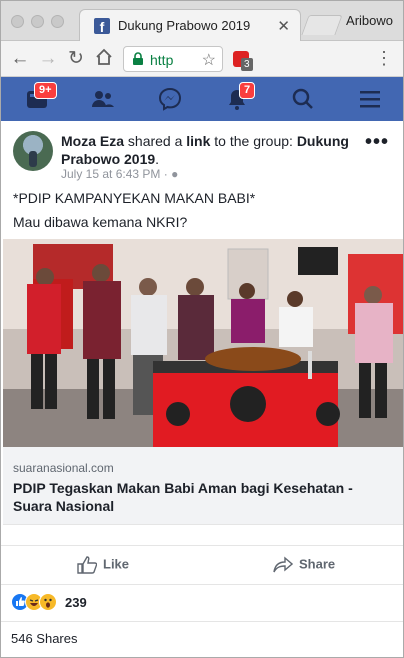 This screenshot has width=404, height=658. I want to click on address-bar: http ☆, so click(173, 59).